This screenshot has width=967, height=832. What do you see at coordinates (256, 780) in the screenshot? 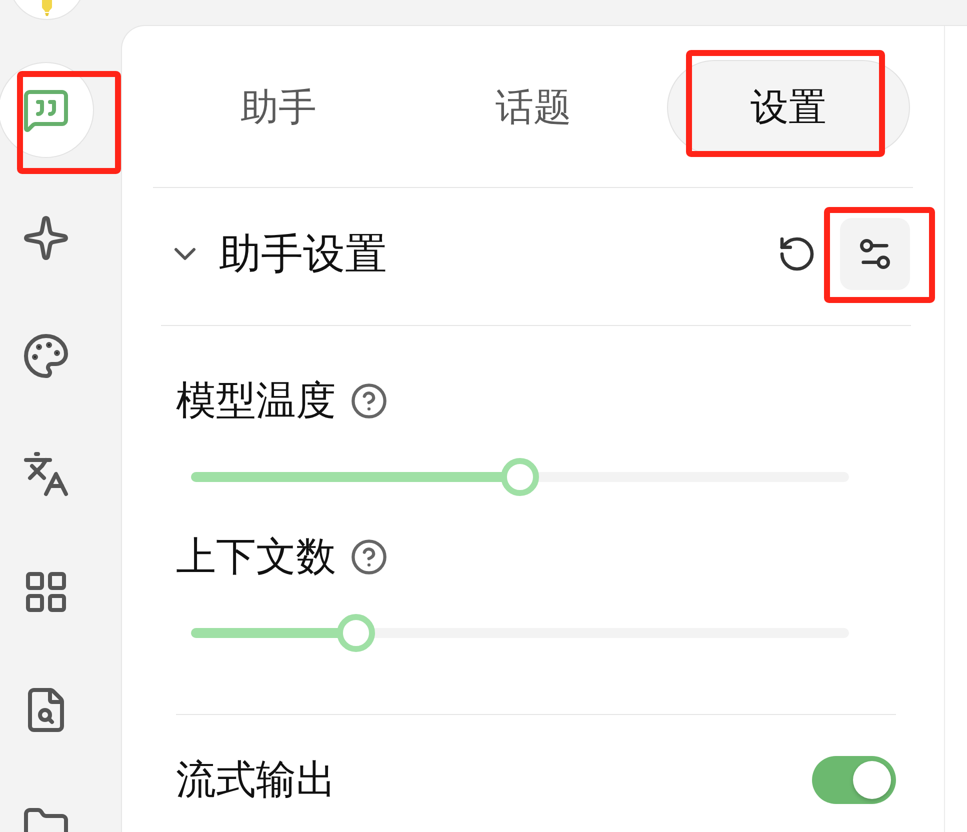
I see `setting-label: 流式输出` at bounding box center [256, 780].